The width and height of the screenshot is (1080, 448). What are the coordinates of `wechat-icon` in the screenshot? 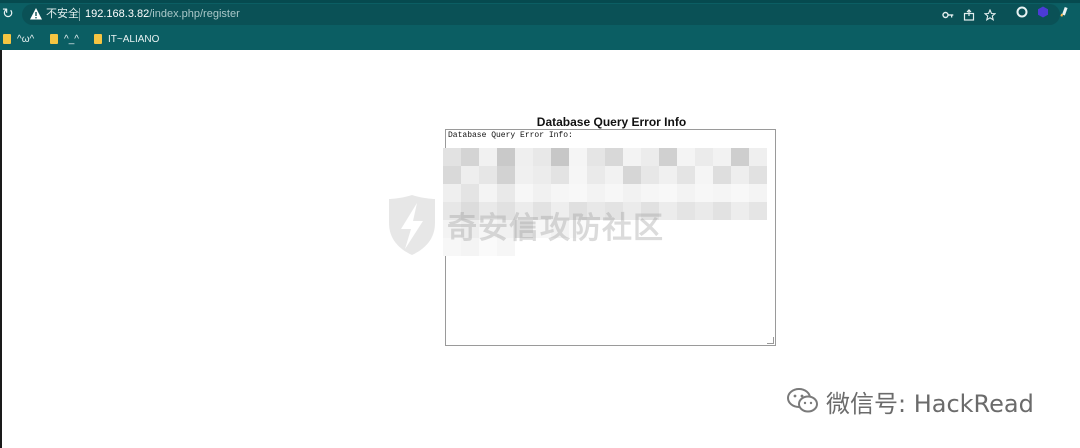 It's located at (802, 400).